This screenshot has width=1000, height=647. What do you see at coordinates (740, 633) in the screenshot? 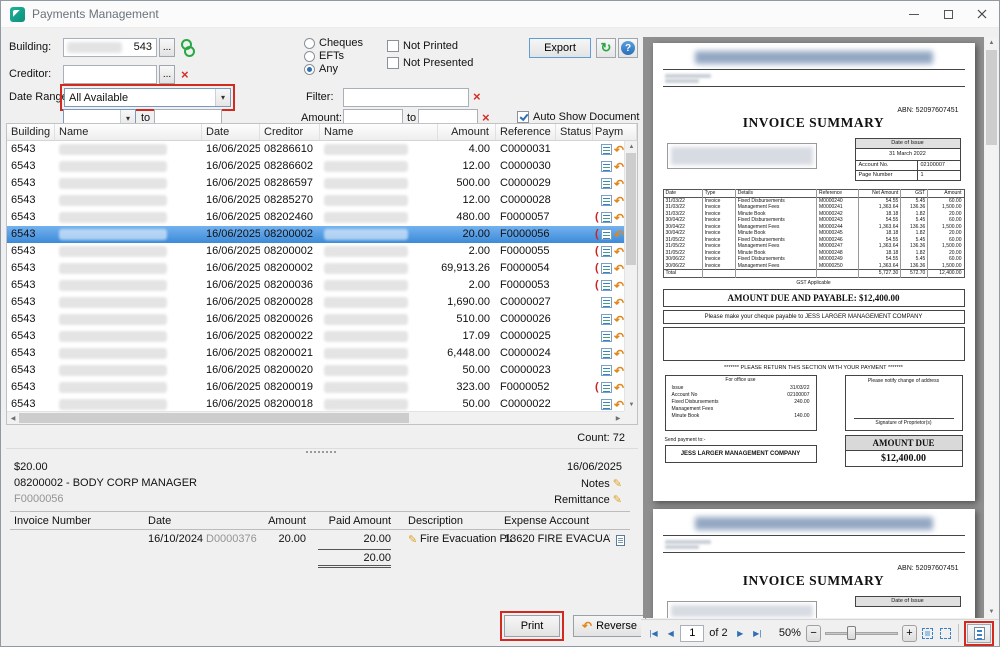
I see `next-page-button: ▶` at bounding box center [740, 633].